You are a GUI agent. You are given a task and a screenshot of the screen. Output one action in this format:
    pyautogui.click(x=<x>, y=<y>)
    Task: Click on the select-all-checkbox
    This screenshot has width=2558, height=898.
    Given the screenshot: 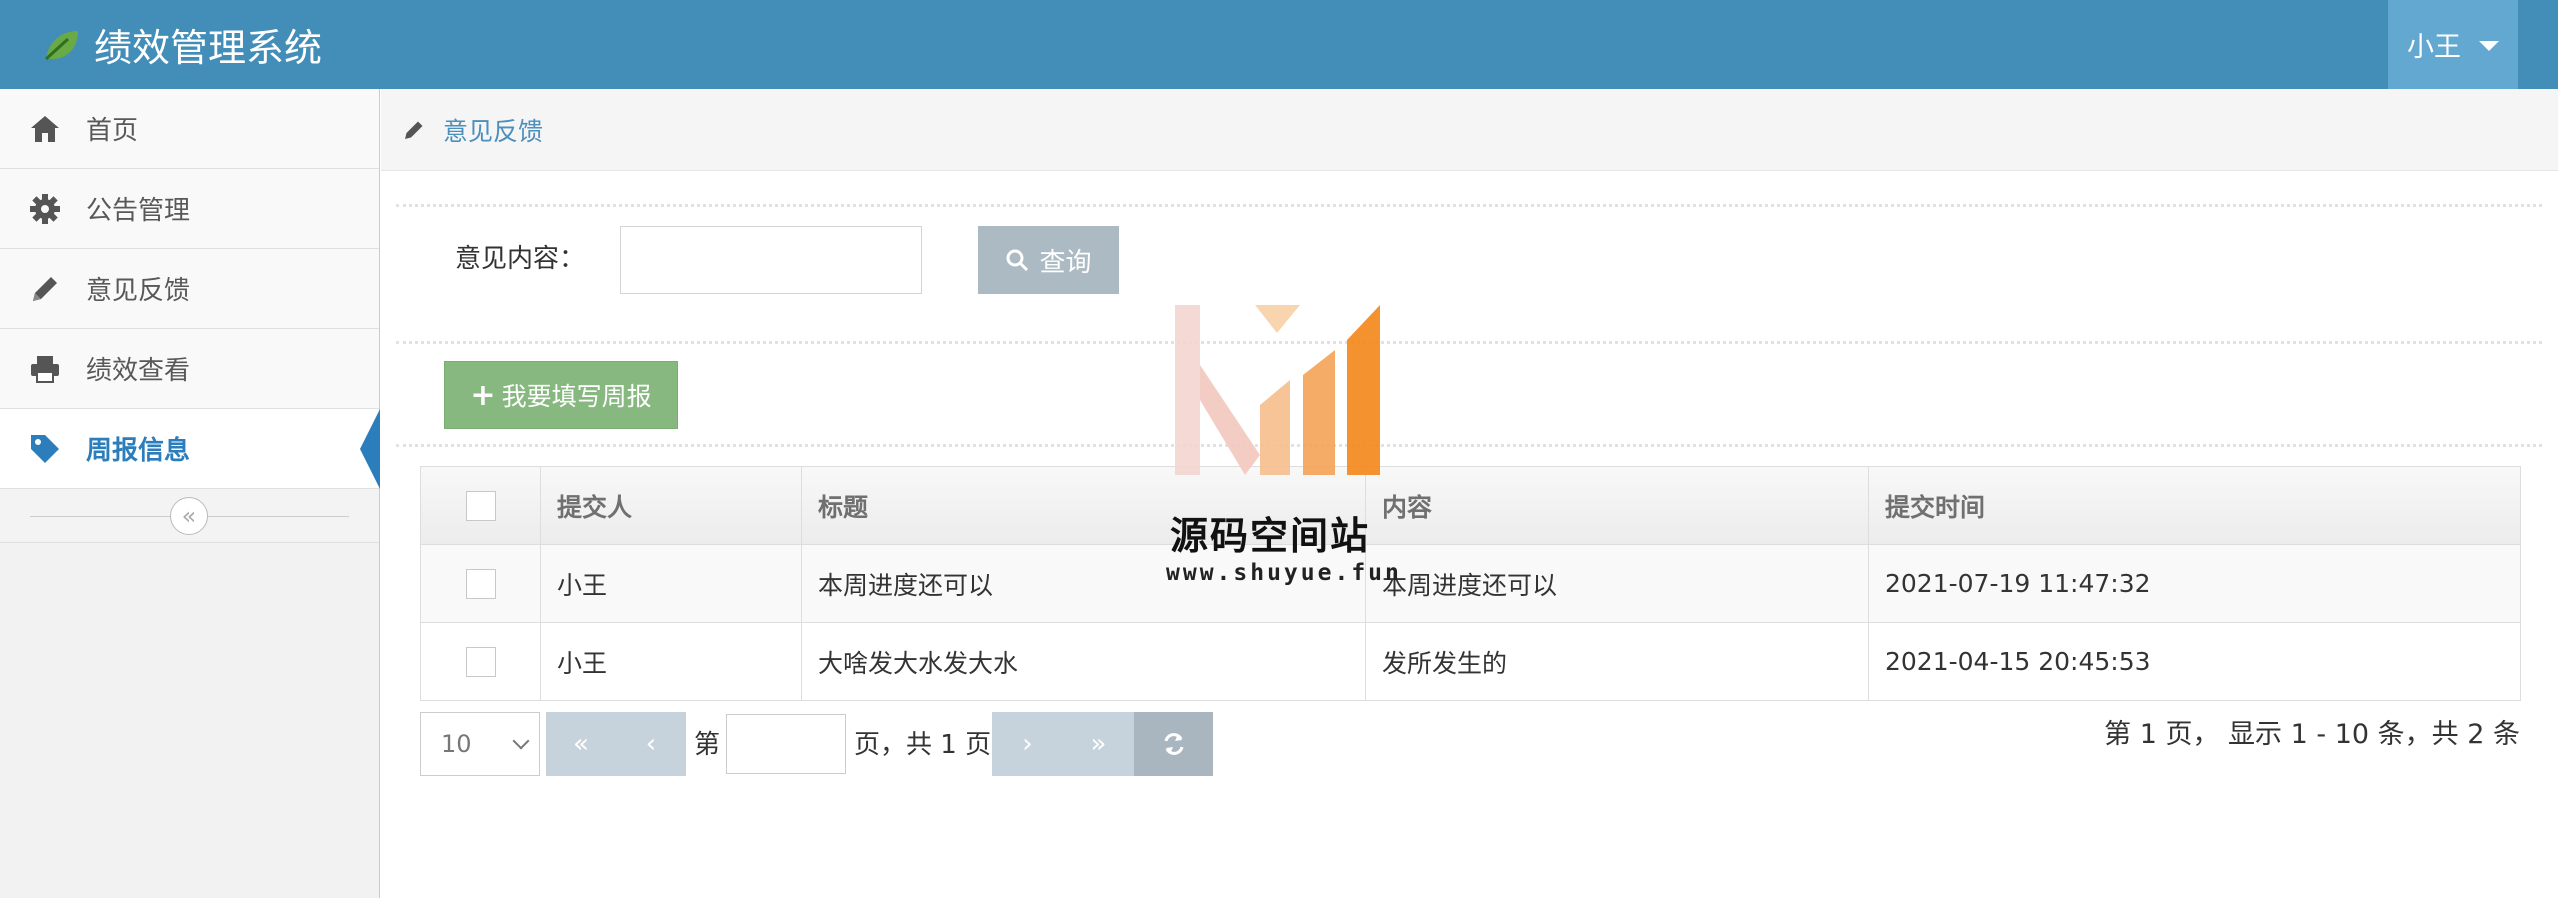 What is the action you would take?
    pyautogui.click(x=480, y=506)
    